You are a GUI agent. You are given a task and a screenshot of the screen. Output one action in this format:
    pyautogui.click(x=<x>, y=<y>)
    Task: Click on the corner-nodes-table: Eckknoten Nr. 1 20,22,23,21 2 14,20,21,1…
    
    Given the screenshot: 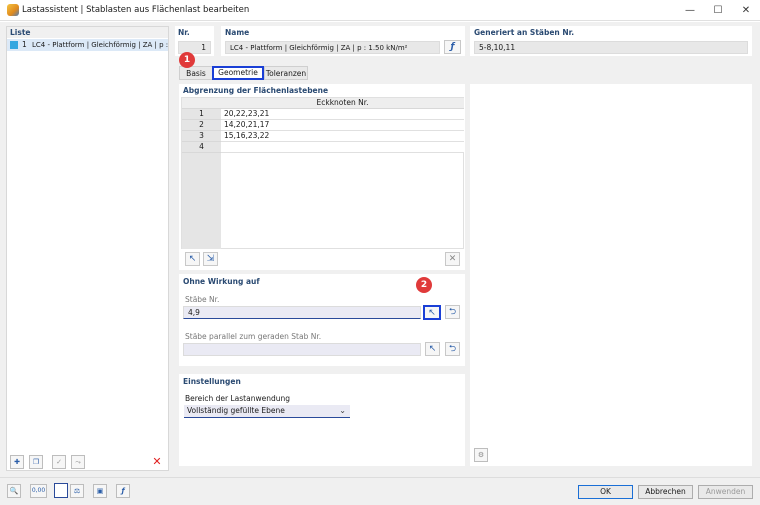 What is the action you would take?
    pyautogui.click(x=322, y=173)
    